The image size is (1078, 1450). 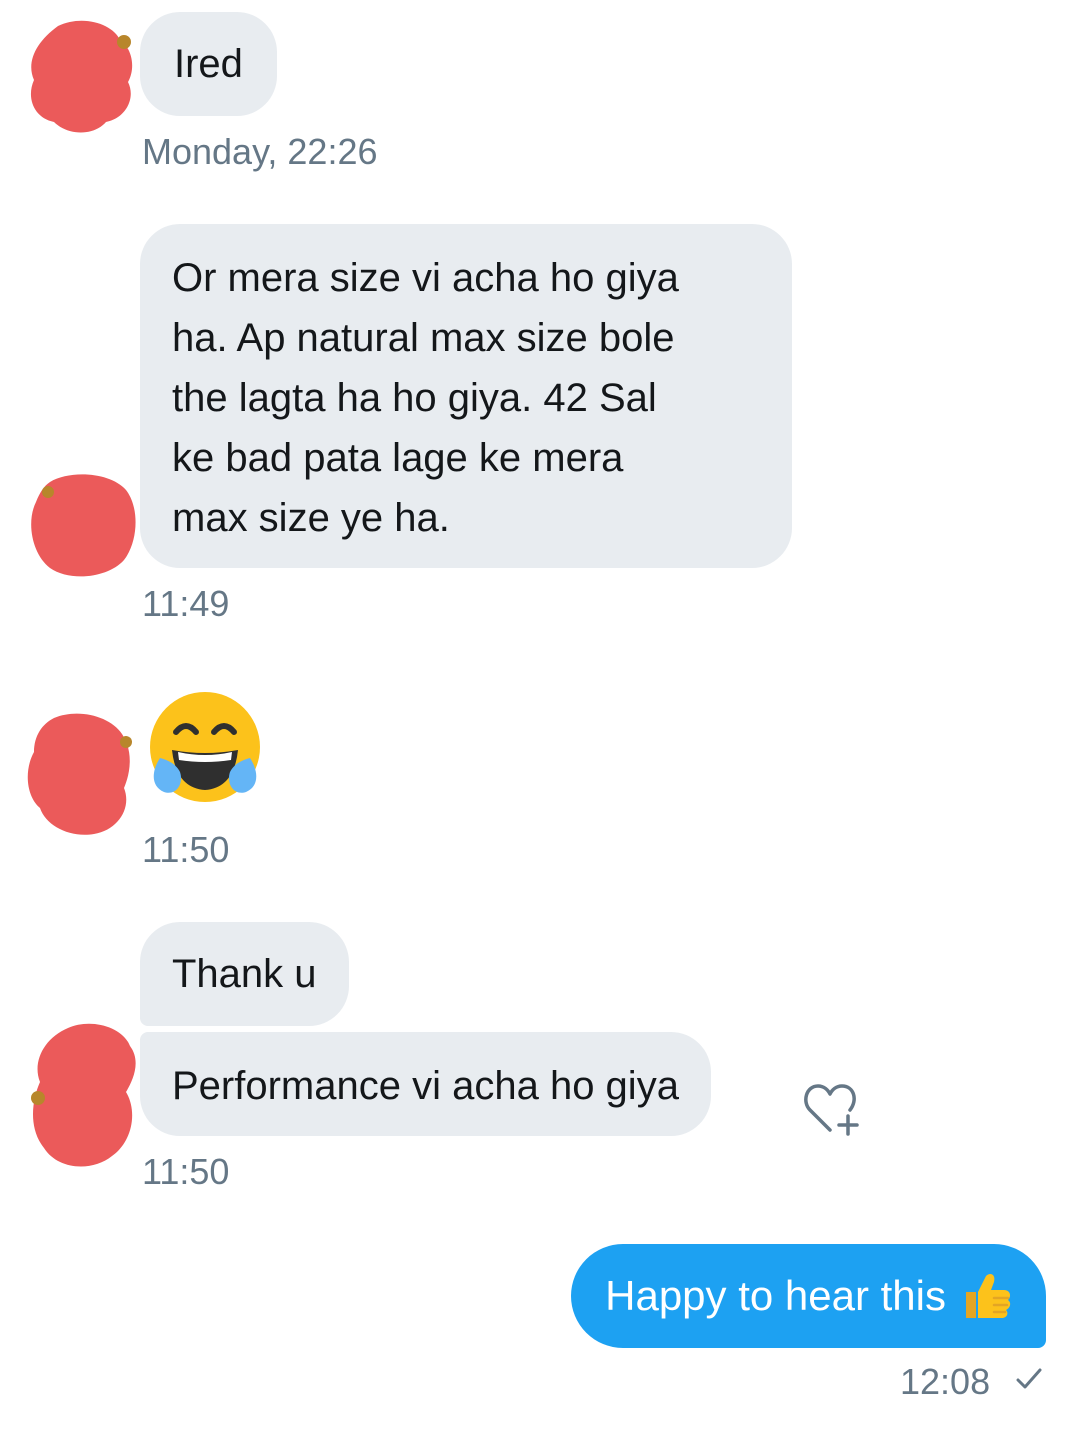 What do you see at coordinates (988, 1296) in the screenshot?
I see `thumbs-up-icon` at bounding box center [988, 1296].